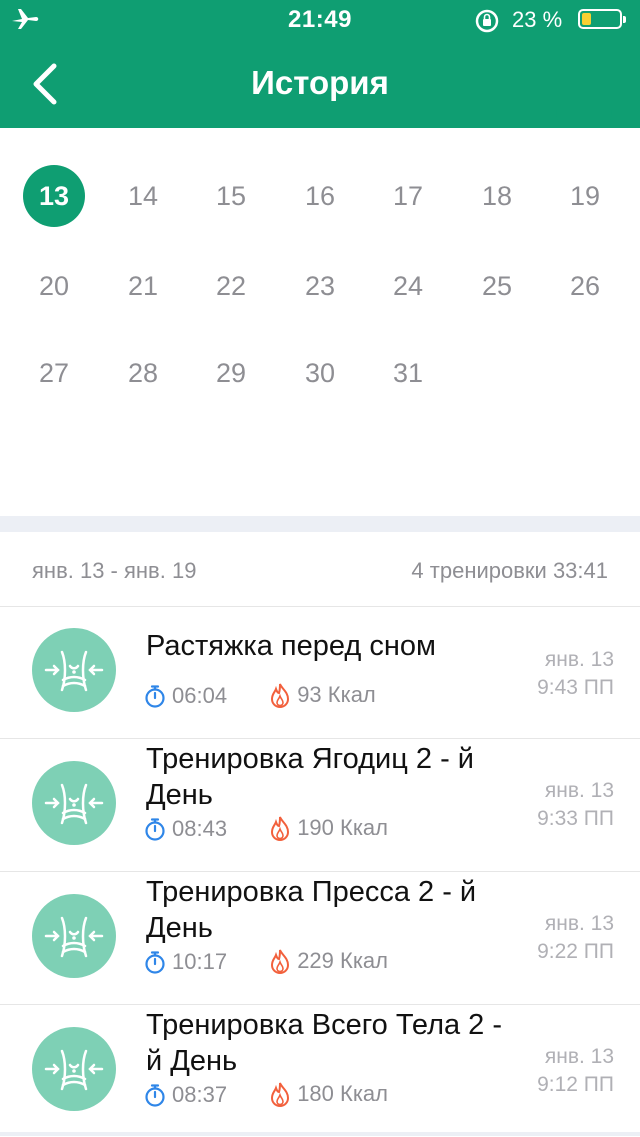 This screenshot has height=1137, width=640. I want to click on calendar-day: 20, so click(54, 286).